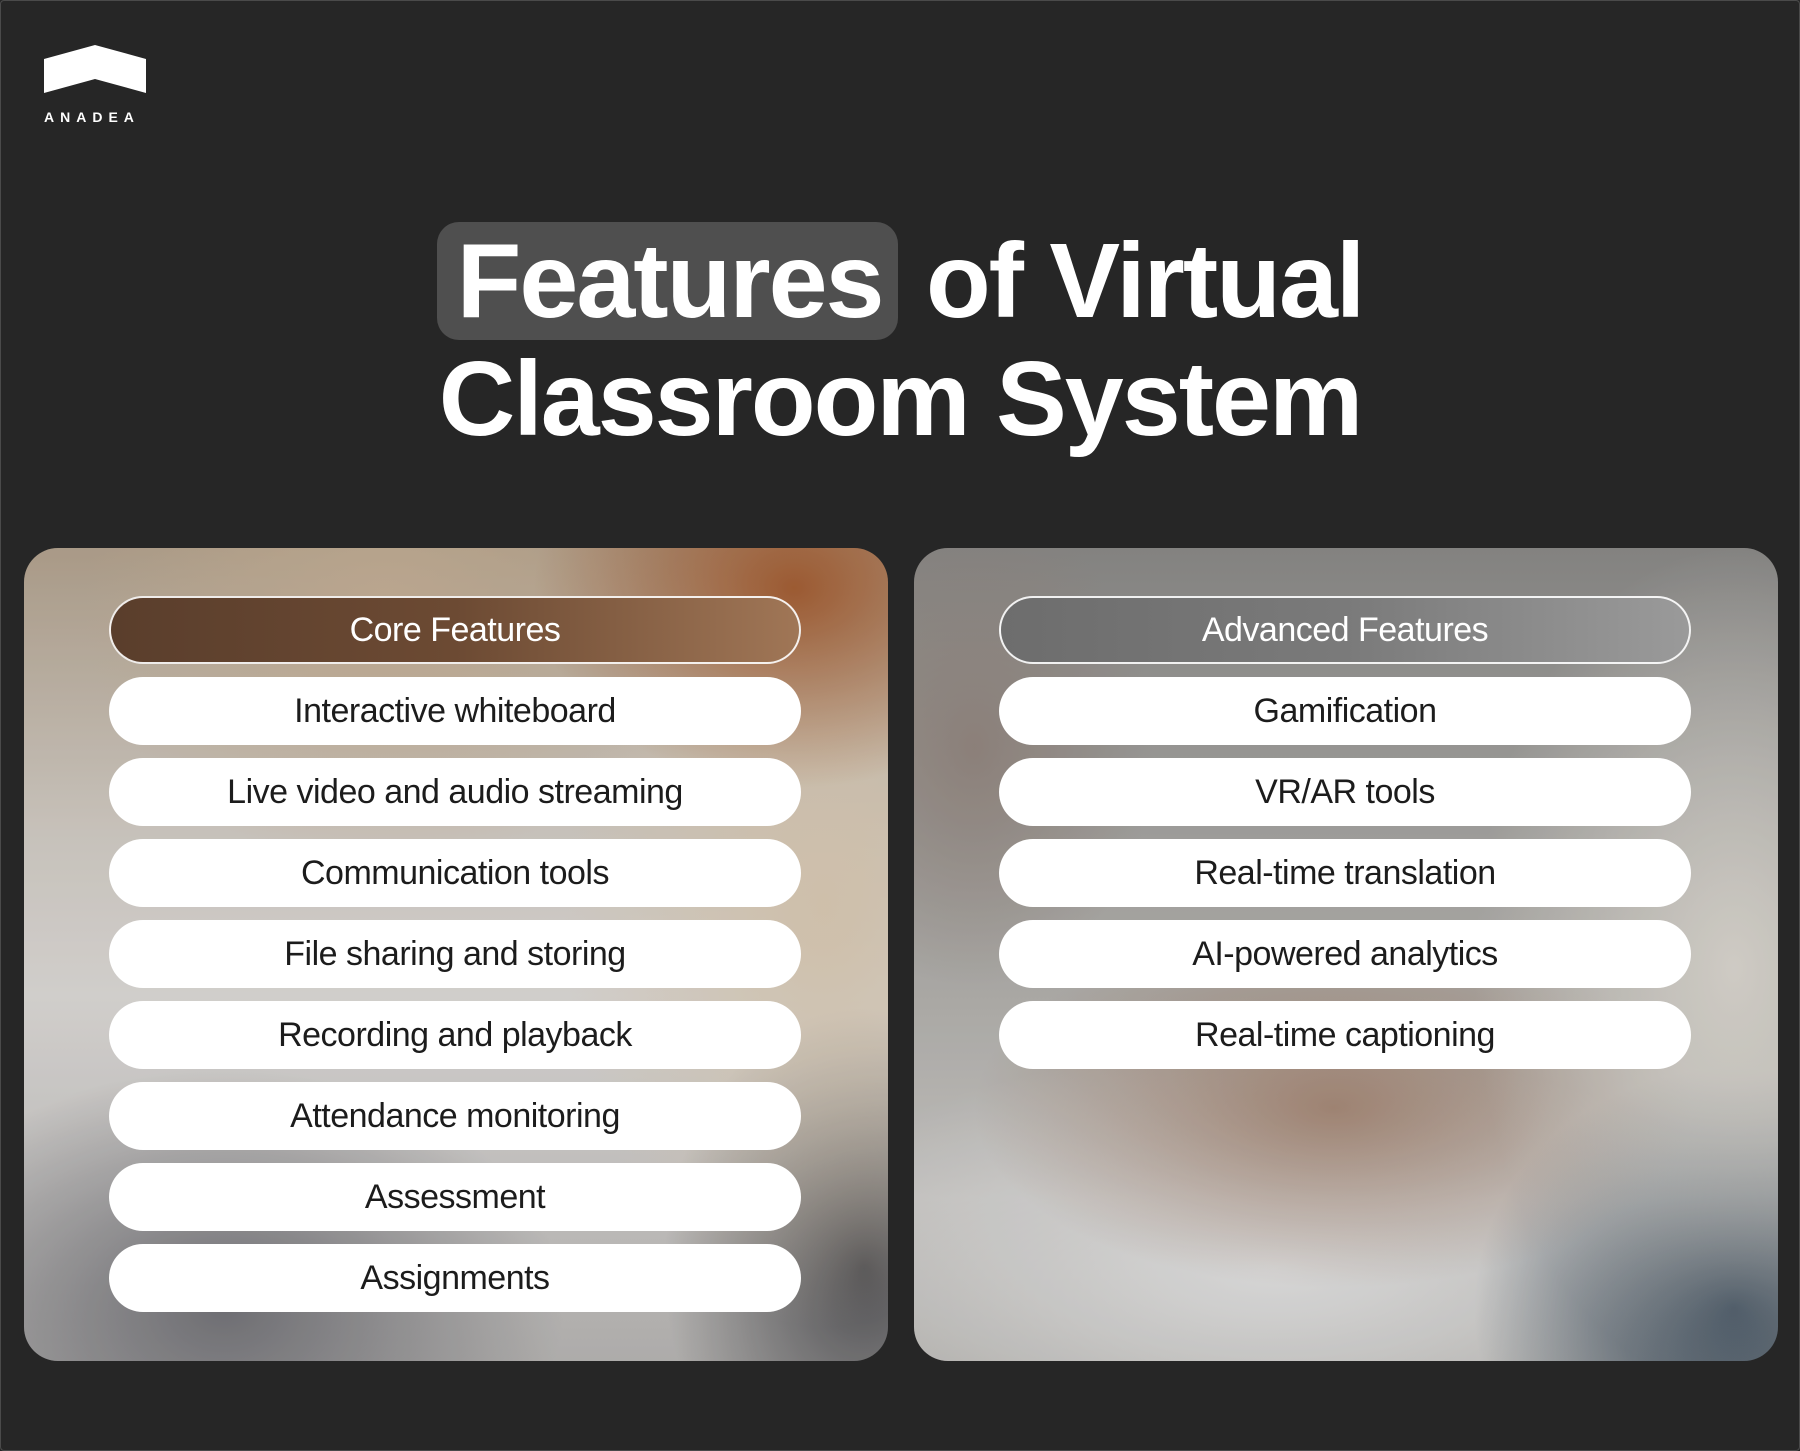 The image size is (1800, 1451). What do you see at coordinates (455, 1278) in the screenshot?
I see `list-item: Assignments` at bounding box center [455, 1278].